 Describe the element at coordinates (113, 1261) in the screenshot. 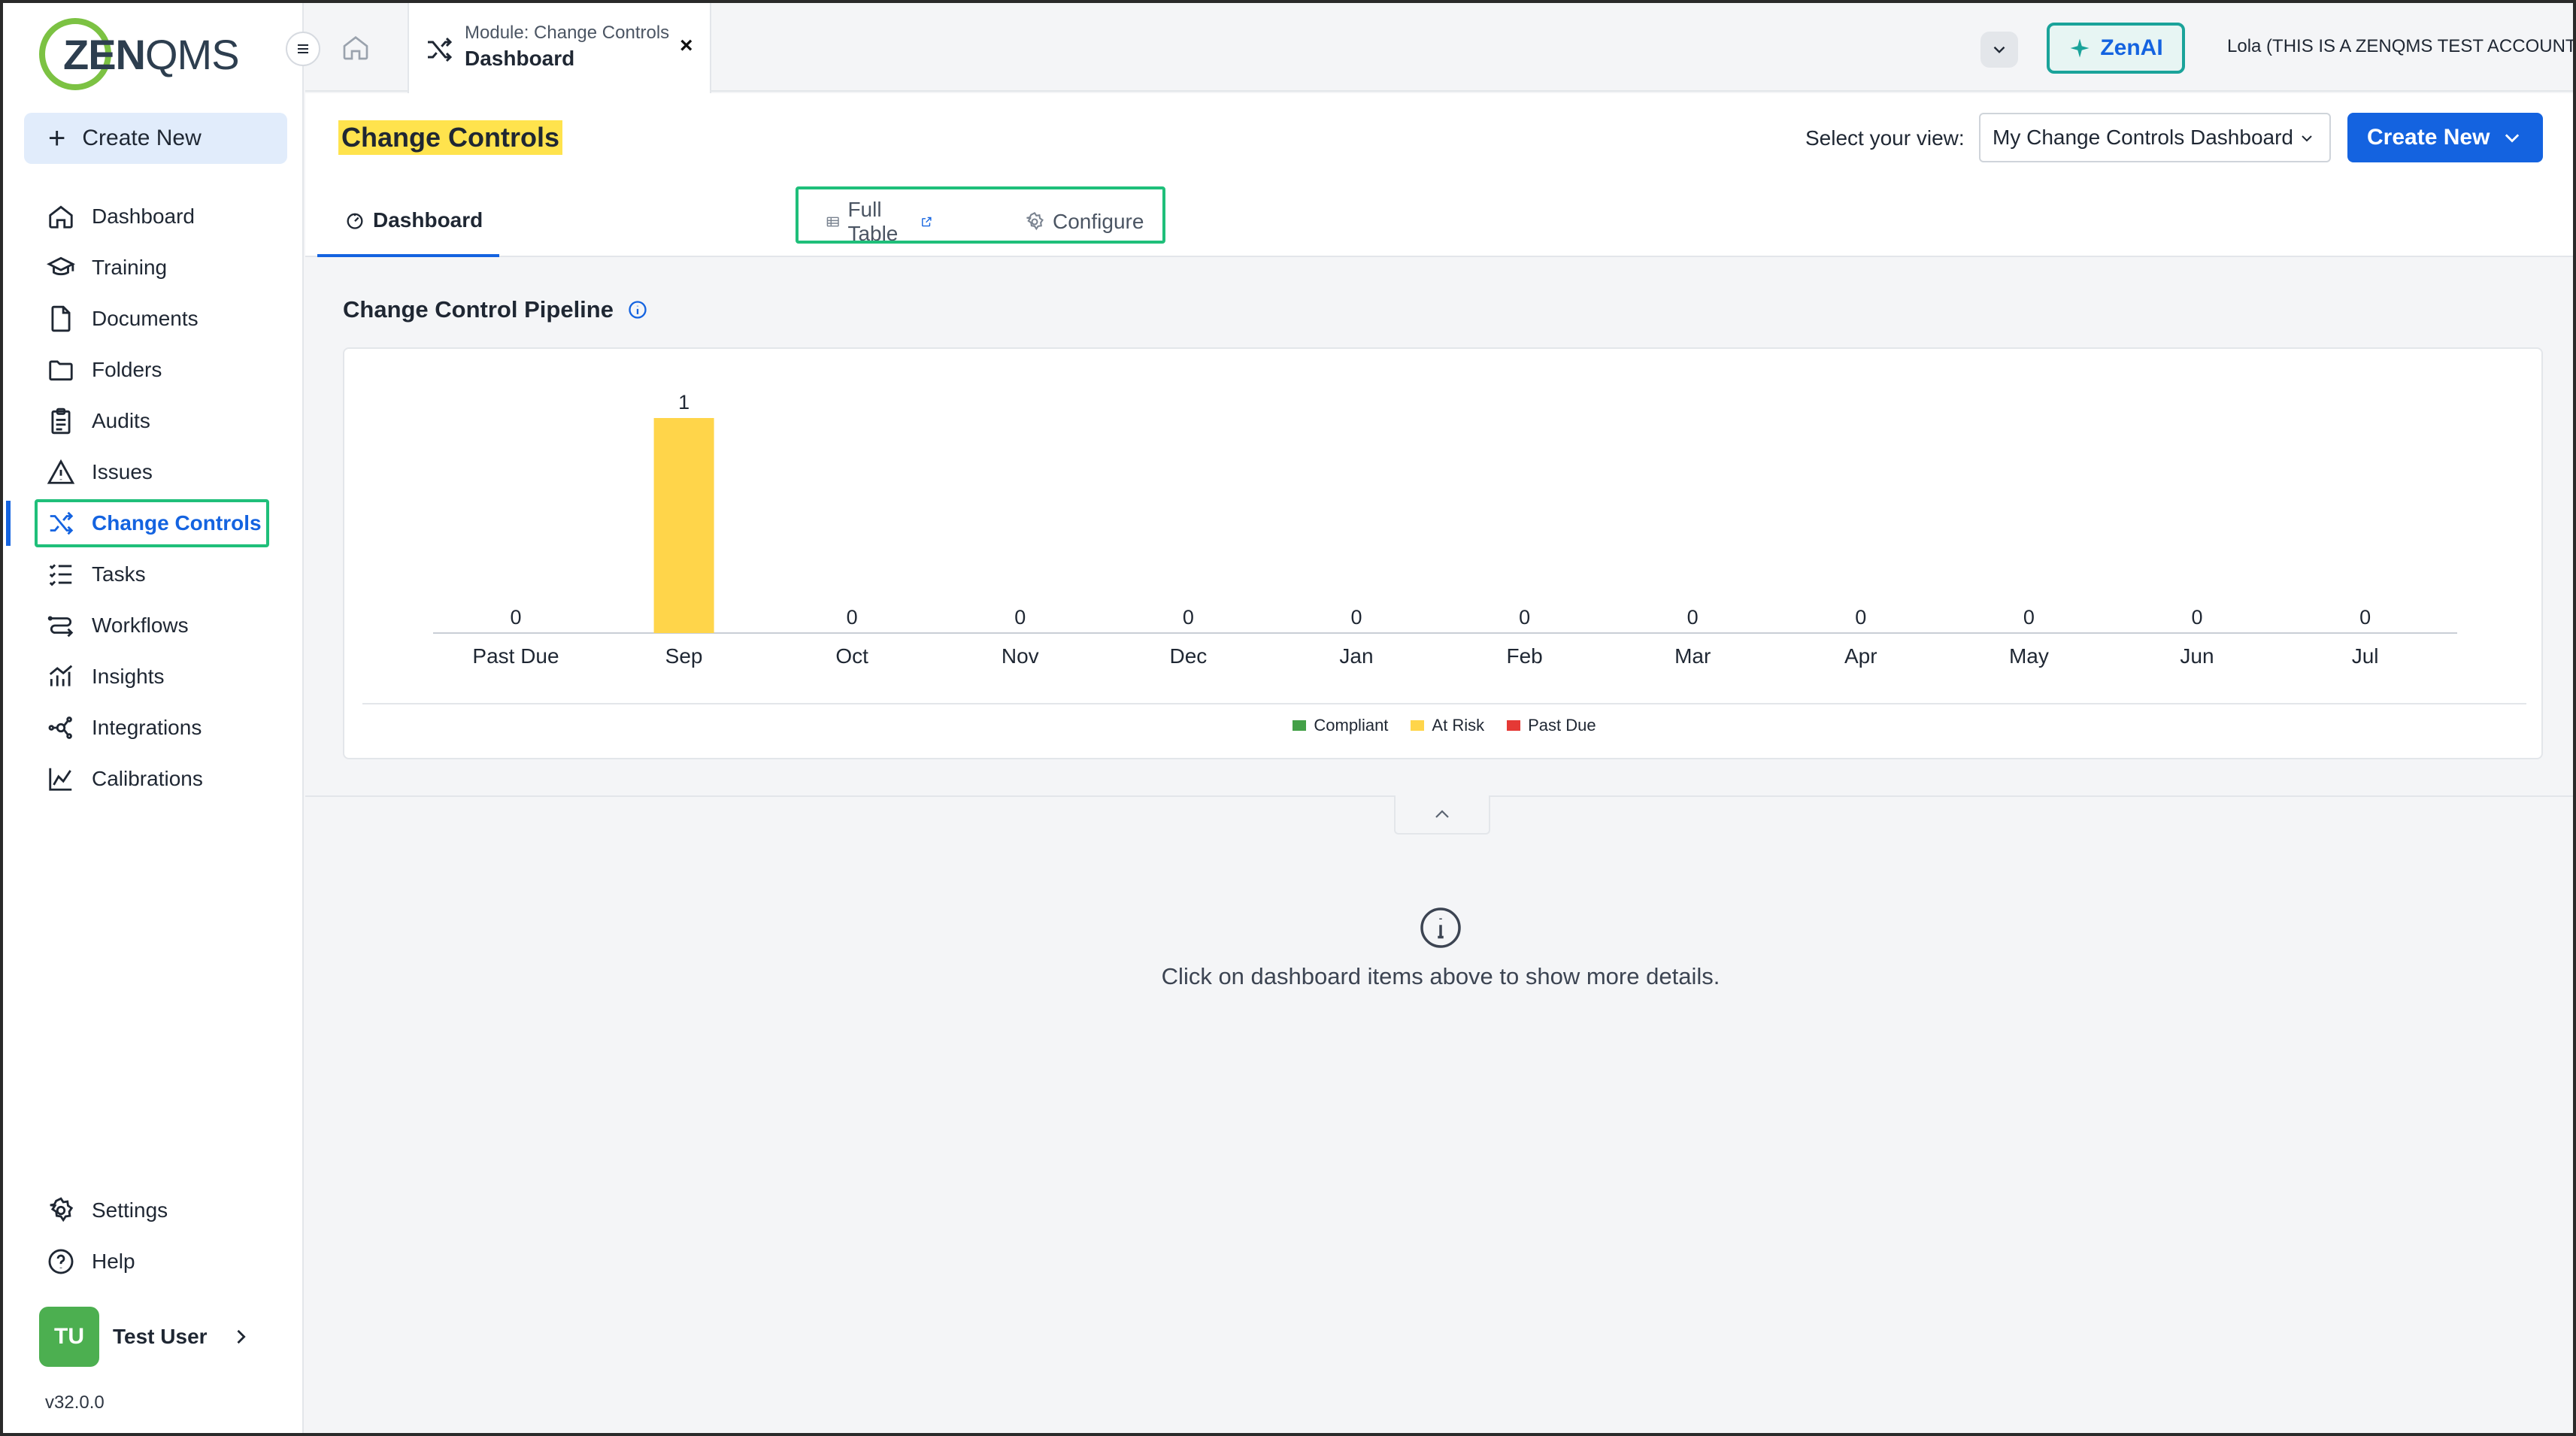

I see `sidebar-item-label: Help` at that location.